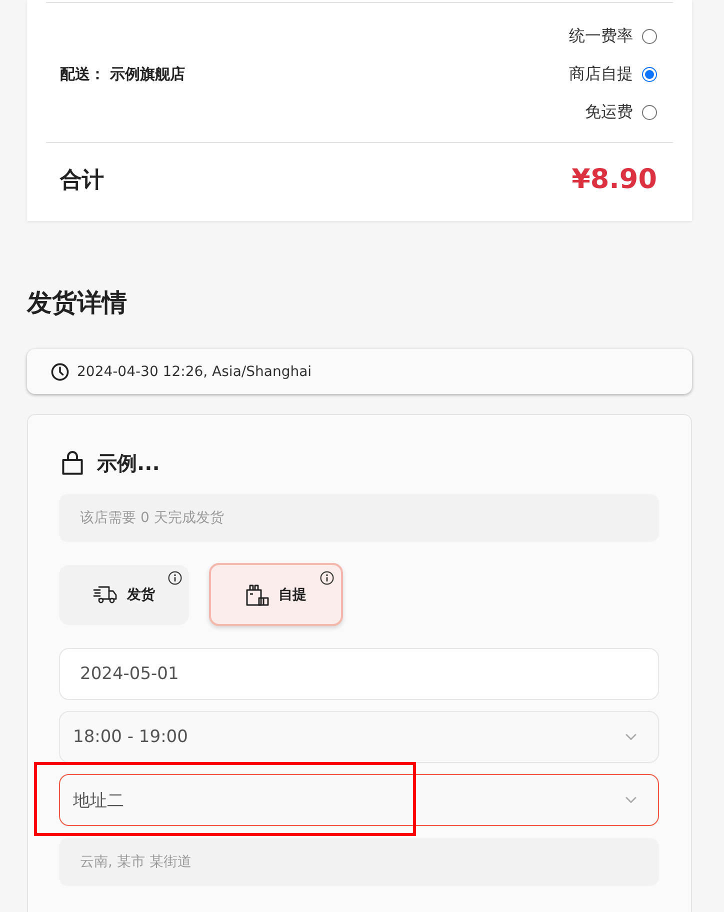  What do you see at coordinates (359, 674) in the screenshot?
I see `date-field: 2024-05-01` at bounding box center [359, 674].